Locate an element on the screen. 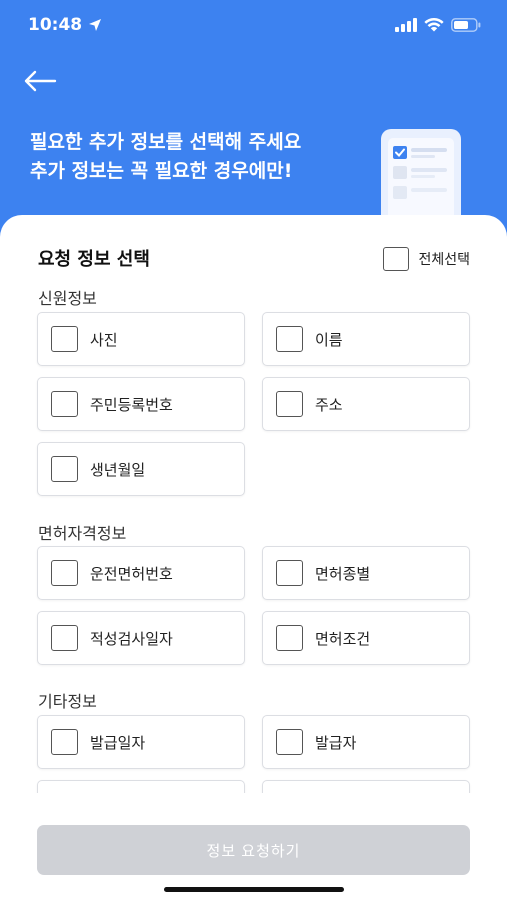 The width and height of the screenshot is (507, 900). option-label: 발급자 is located at coordinates (336, 742).